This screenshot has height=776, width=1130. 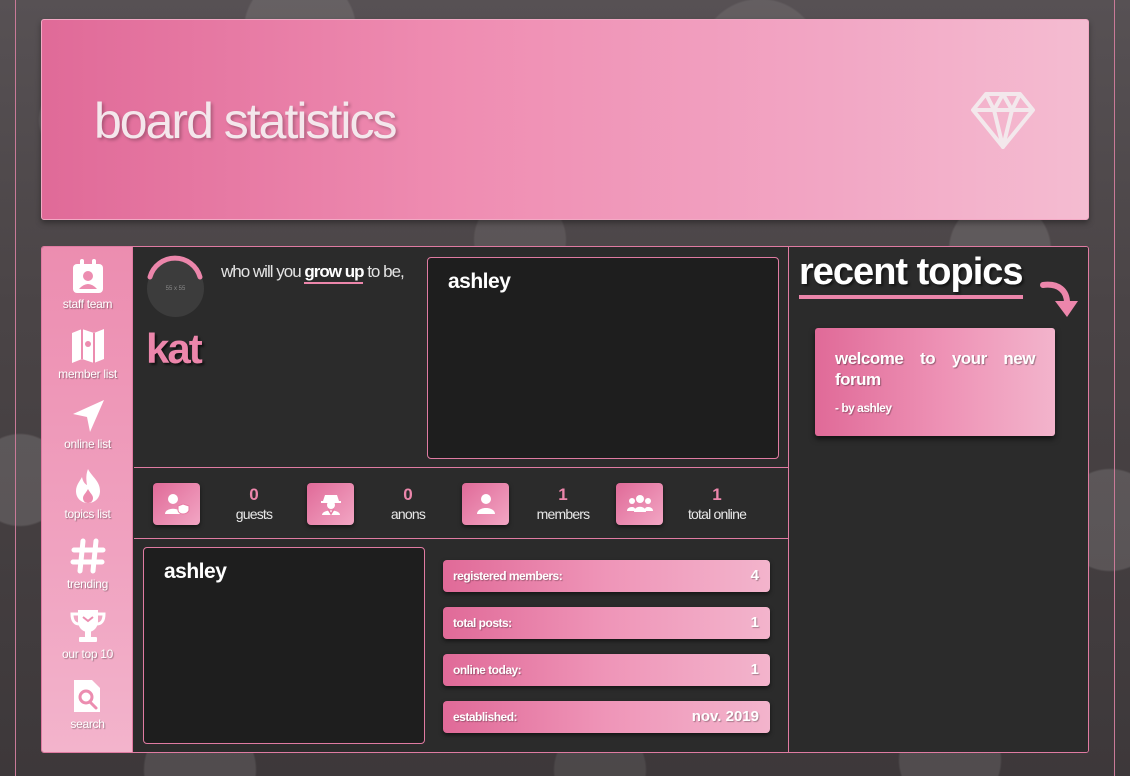 I want to click on avatar-ring, so click(x=175, y=267).